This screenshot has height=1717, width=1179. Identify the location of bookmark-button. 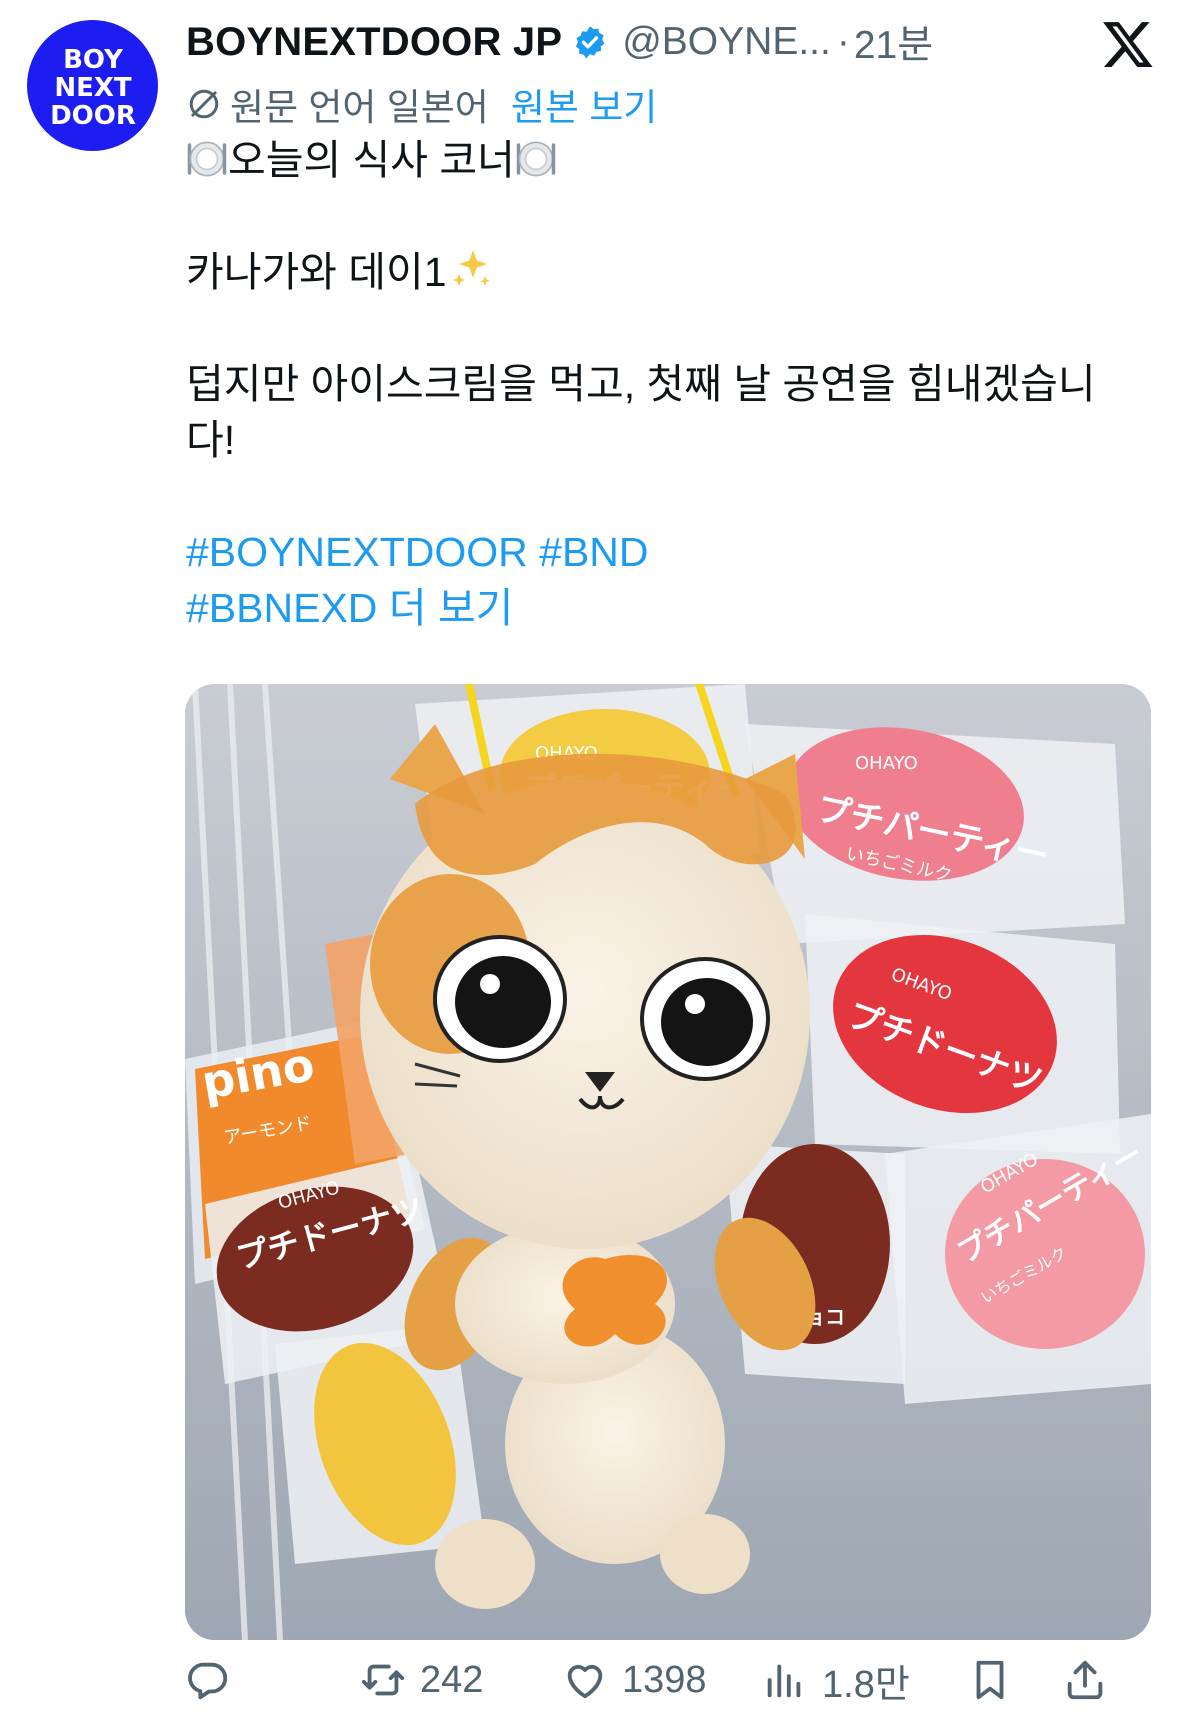
(1014, 1680).